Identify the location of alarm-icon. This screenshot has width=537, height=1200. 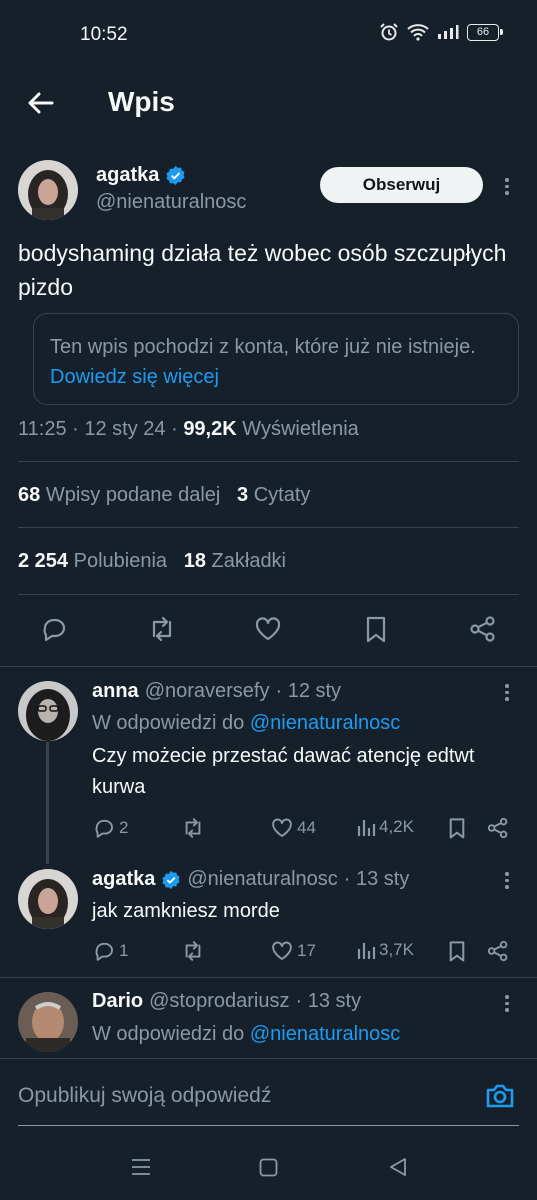
(389, 32).